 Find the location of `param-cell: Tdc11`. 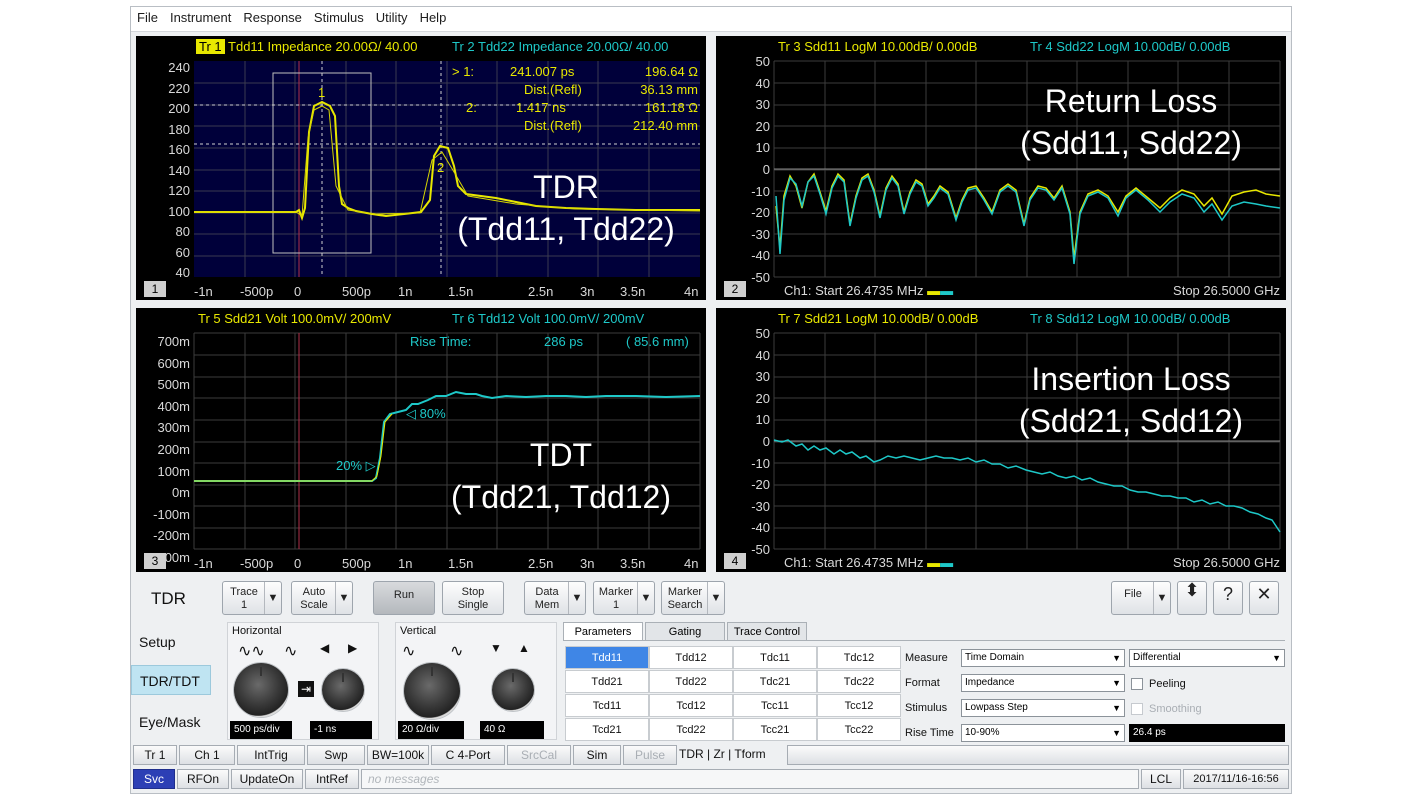

param-cell: Tdc11 is located at coordinates (775, 657).